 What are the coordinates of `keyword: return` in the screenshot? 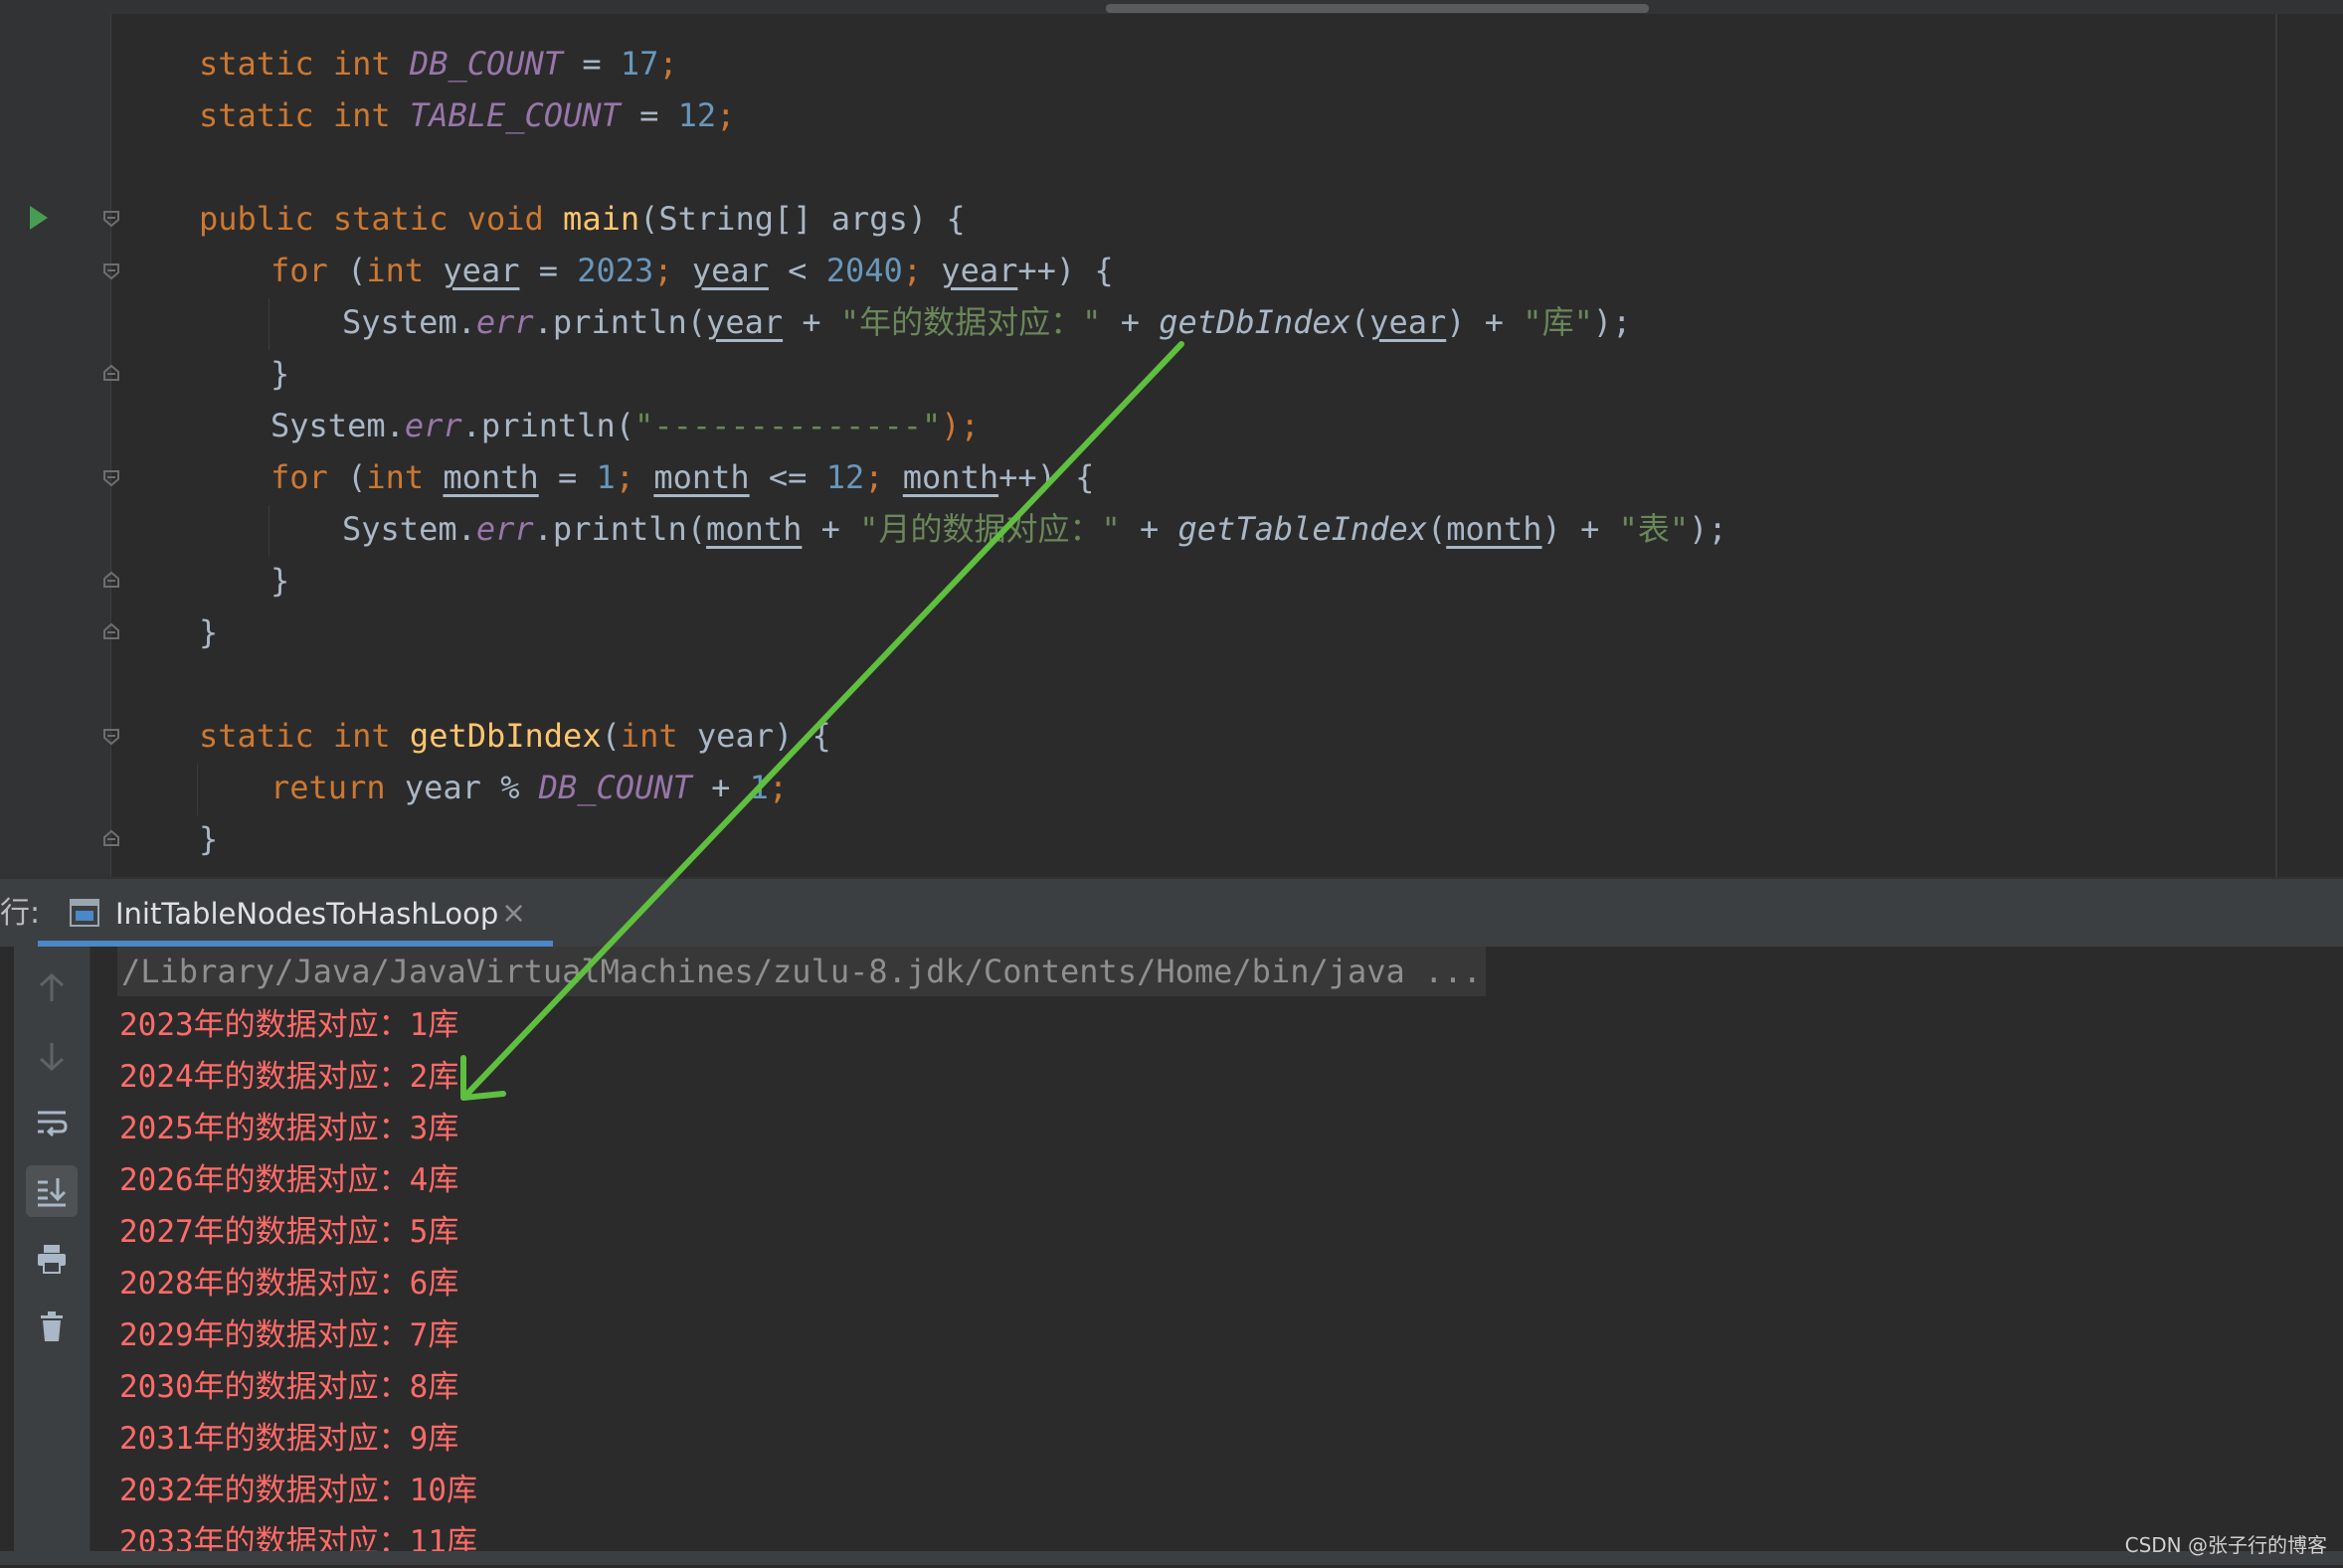 It's located at (337, 787).